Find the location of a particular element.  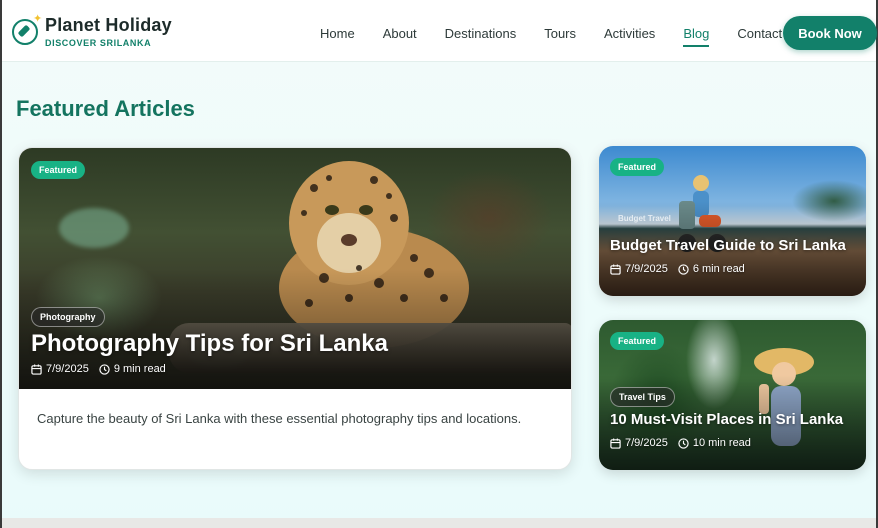

brand: ✦ Planet Holiday DISCOVER SRILANKA is located at coordinates (92, 30).